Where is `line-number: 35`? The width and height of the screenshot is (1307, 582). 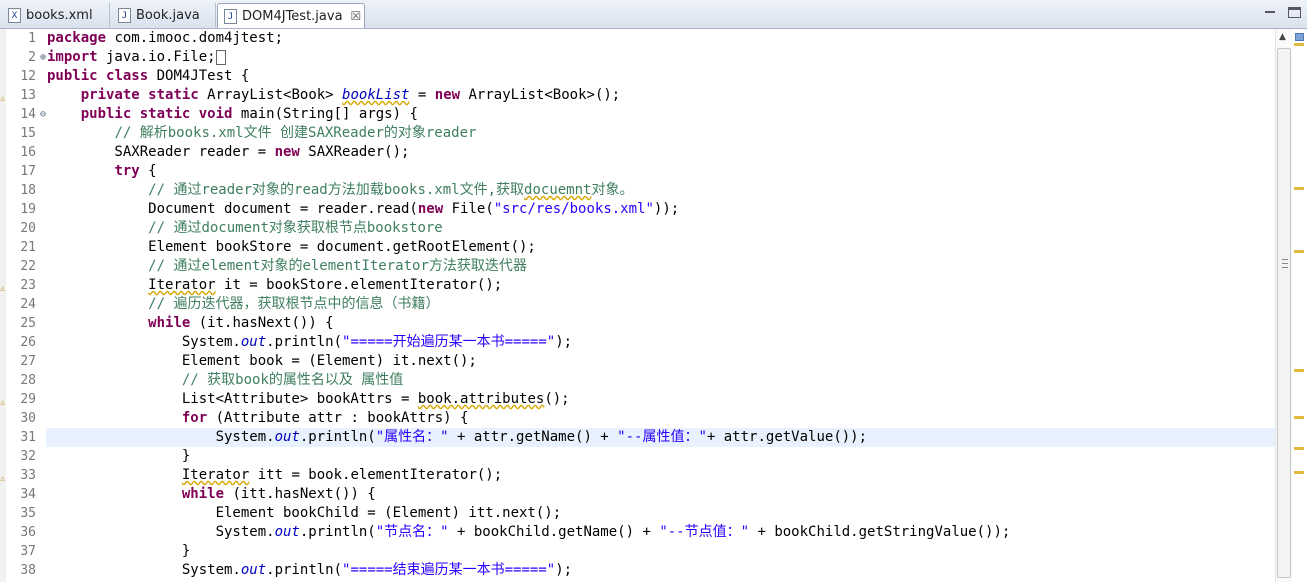 line-number: 35 is located at coordinates (28, 513).